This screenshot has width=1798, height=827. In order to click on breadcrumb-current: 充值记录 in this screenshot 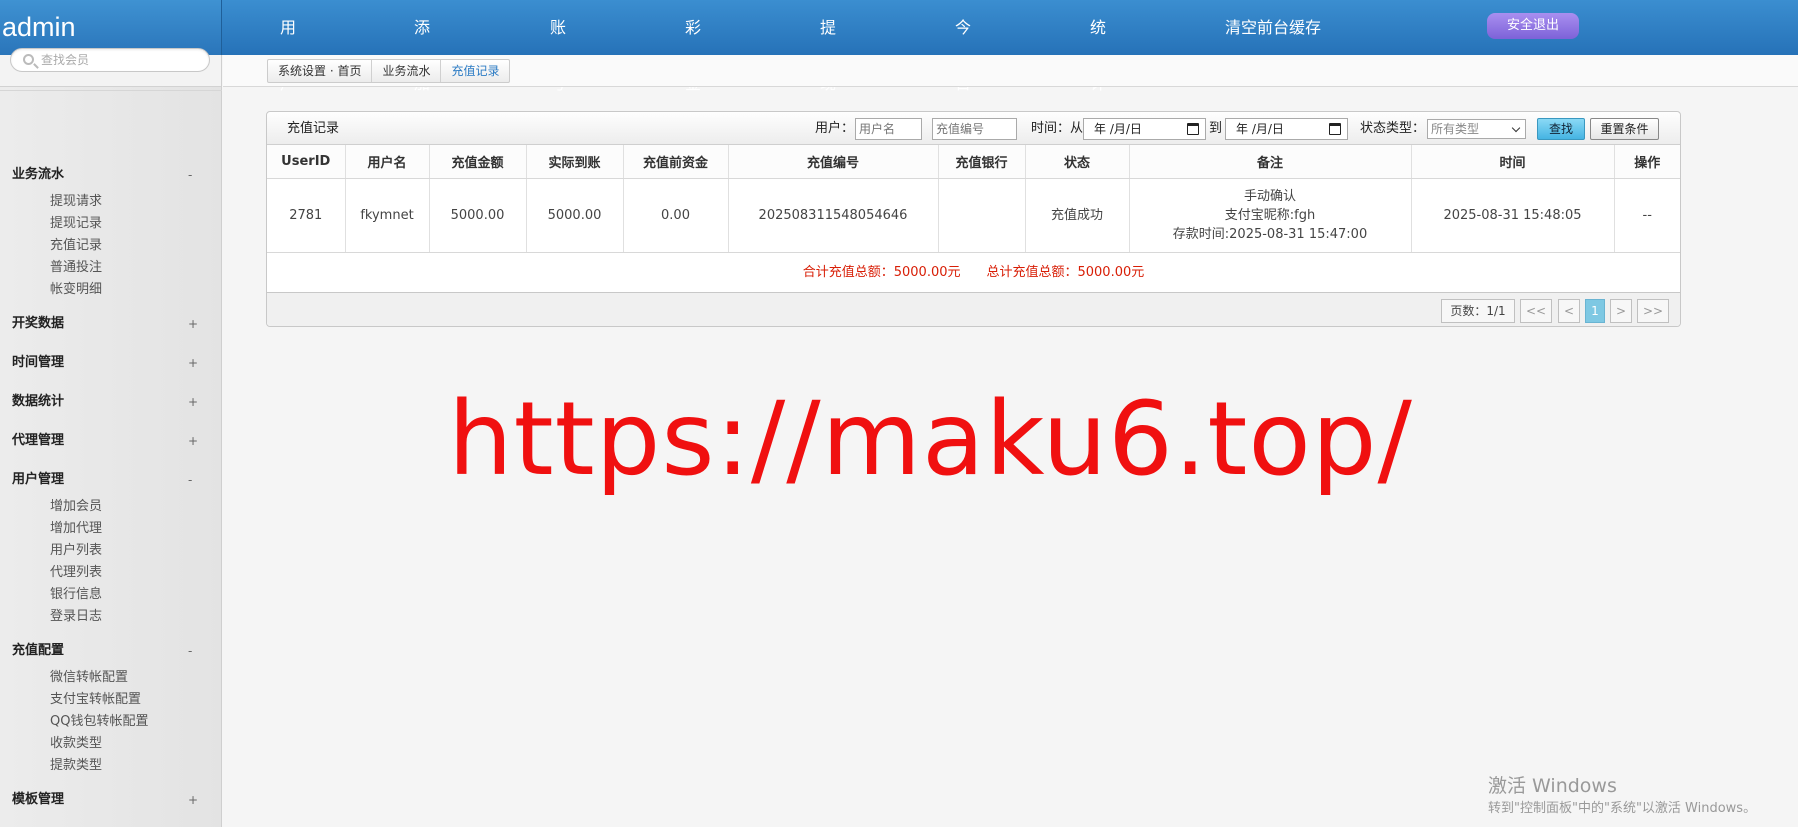, I will do `click(474, 71)`.